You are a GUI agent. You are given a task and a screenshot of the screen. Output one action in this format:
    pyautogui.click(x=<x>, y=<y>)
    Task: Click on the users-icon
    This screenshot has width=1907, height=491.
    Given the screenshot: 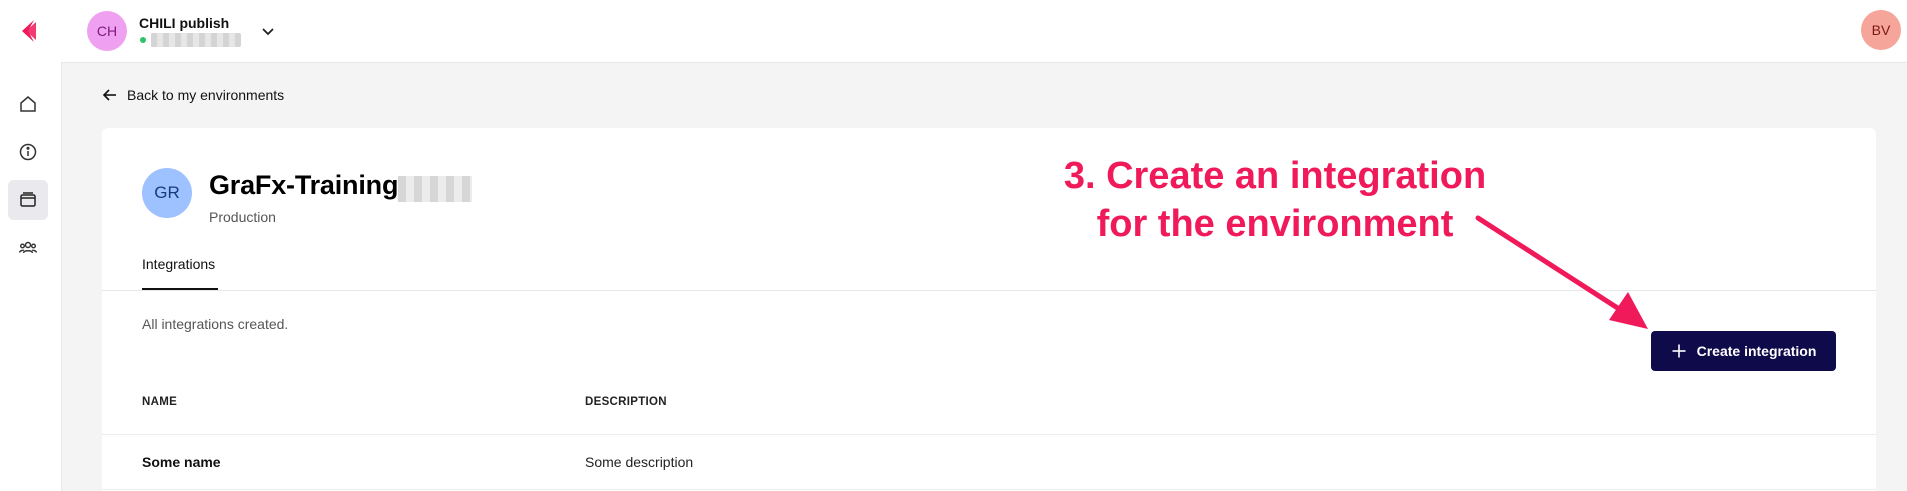 What is the action you would take?
    pyautogui.click(x=28, y=247)
    